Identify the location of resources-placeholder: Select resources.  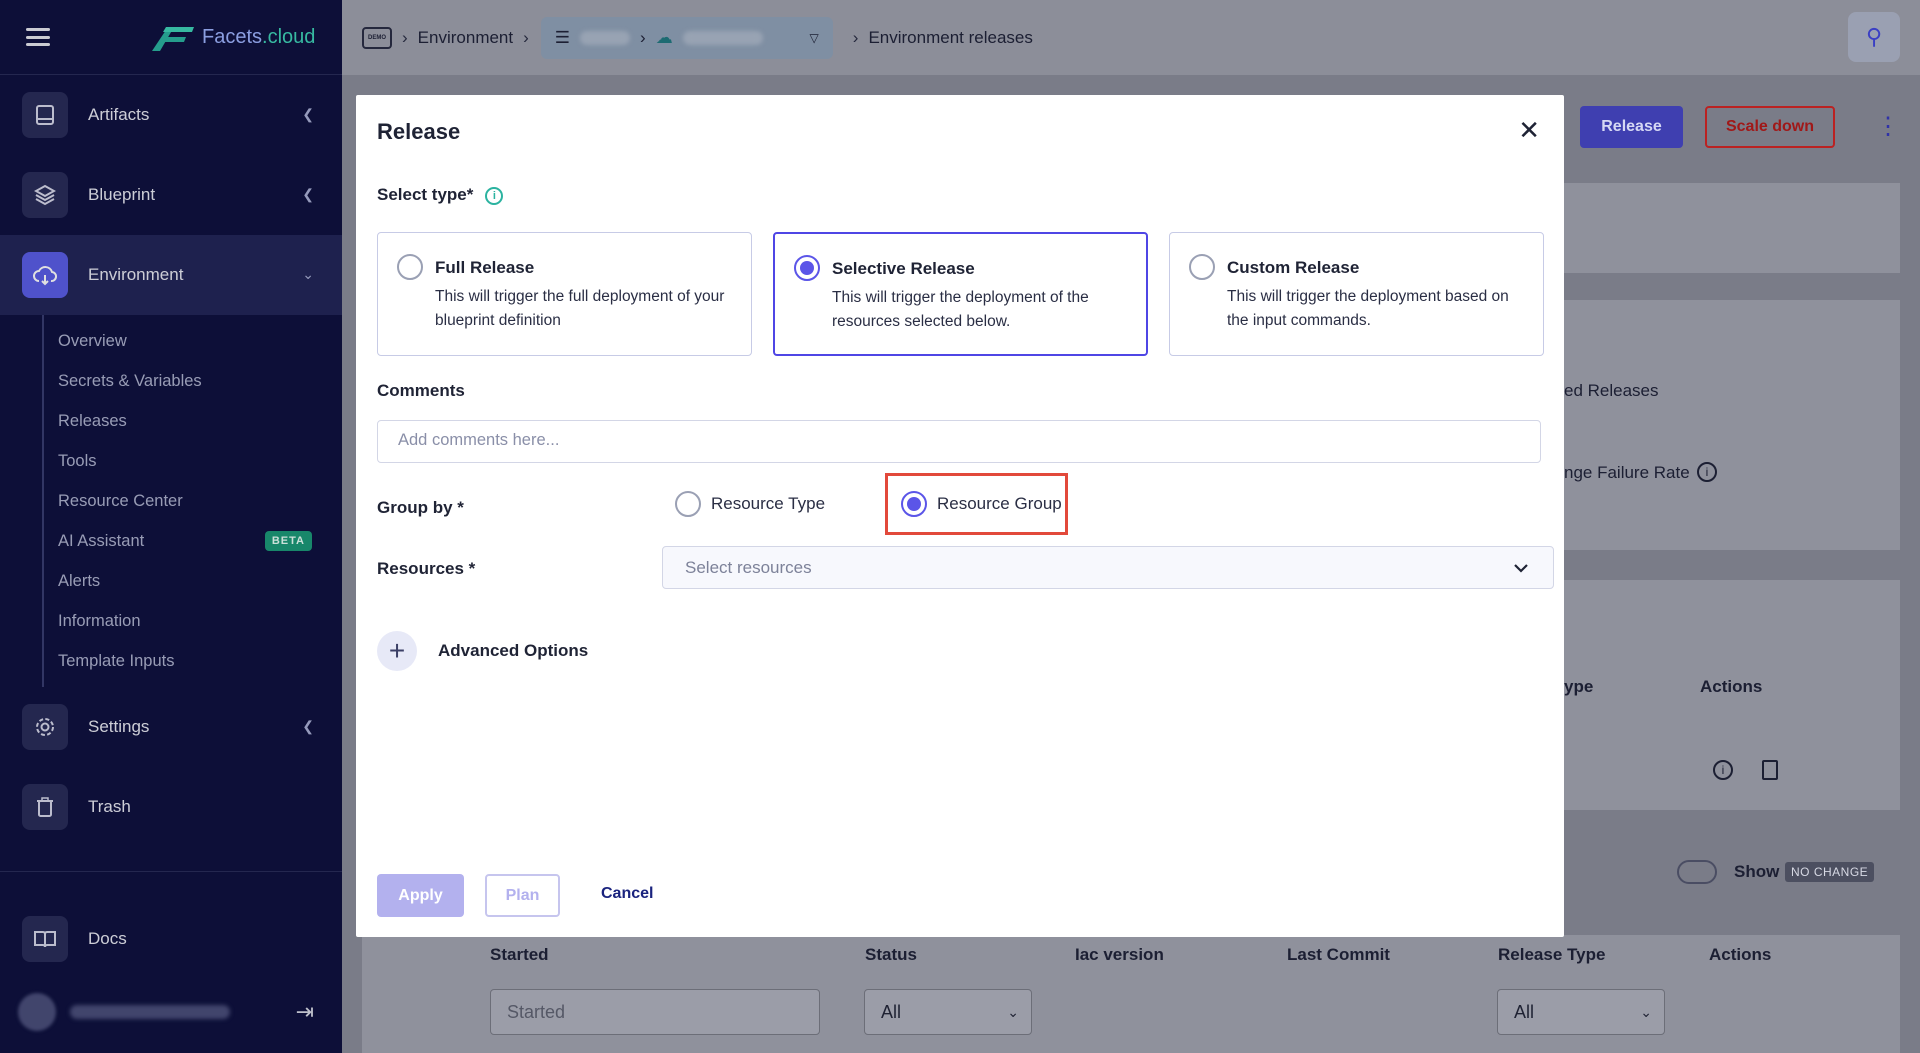
(748, 567).